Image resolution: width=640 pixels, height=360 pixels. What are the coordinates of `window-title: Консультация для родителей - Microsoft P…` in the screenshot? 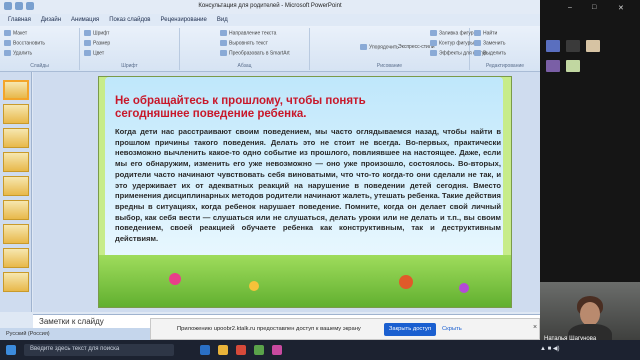 It's located at (270, 6).